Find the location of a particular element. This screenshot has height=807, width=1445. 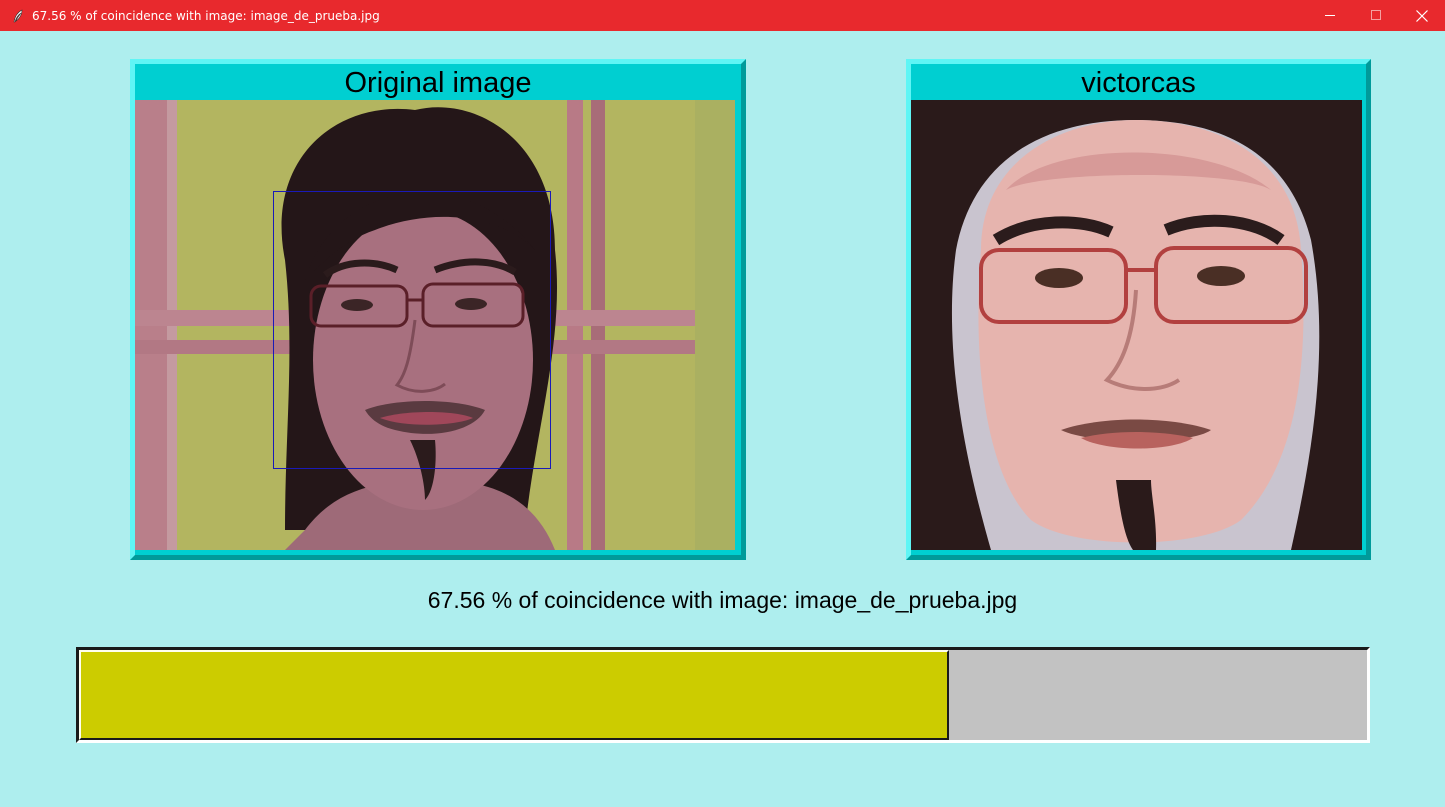

coincidence-progress-bar is located at coordinates (723, 695).